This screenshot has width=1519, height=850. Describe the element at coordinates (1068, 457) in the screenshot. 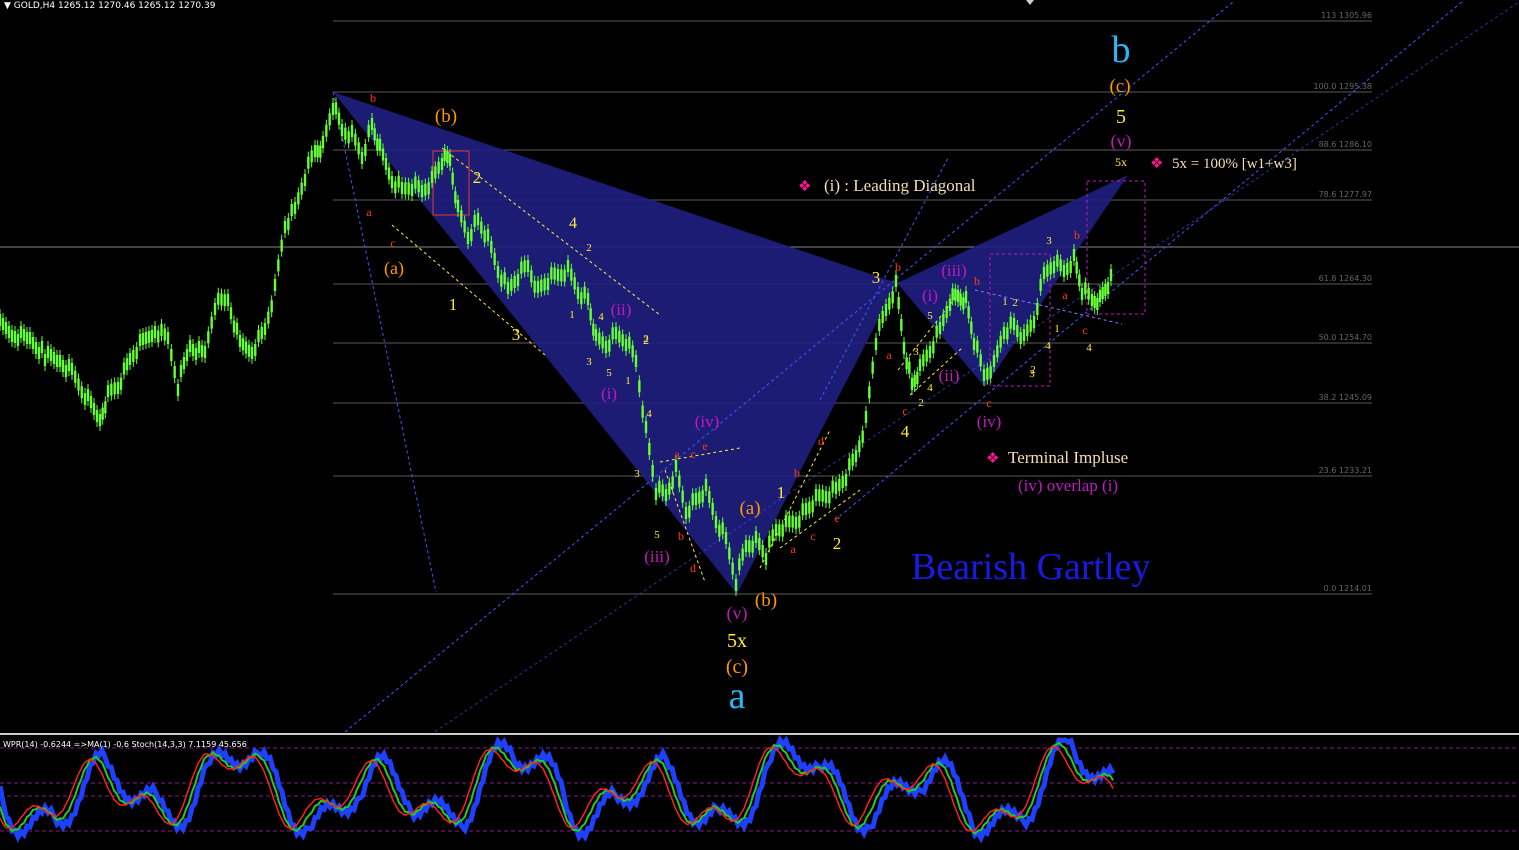

I see `terminal-impulse-note: Terminal Impluse` at that location.